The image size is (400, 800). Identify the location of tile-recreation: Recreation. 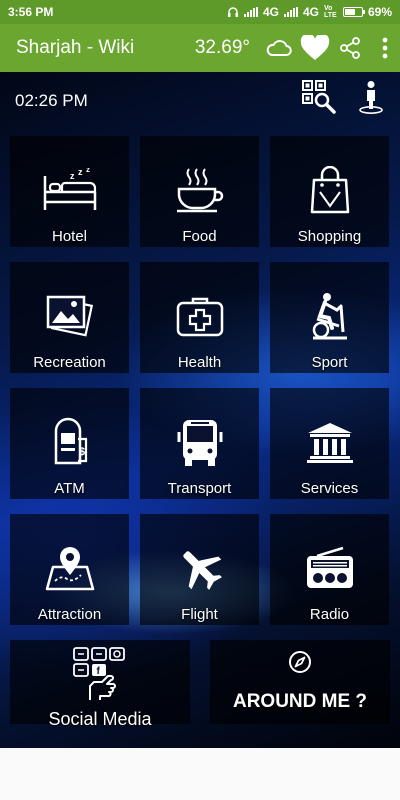
(69, 317).